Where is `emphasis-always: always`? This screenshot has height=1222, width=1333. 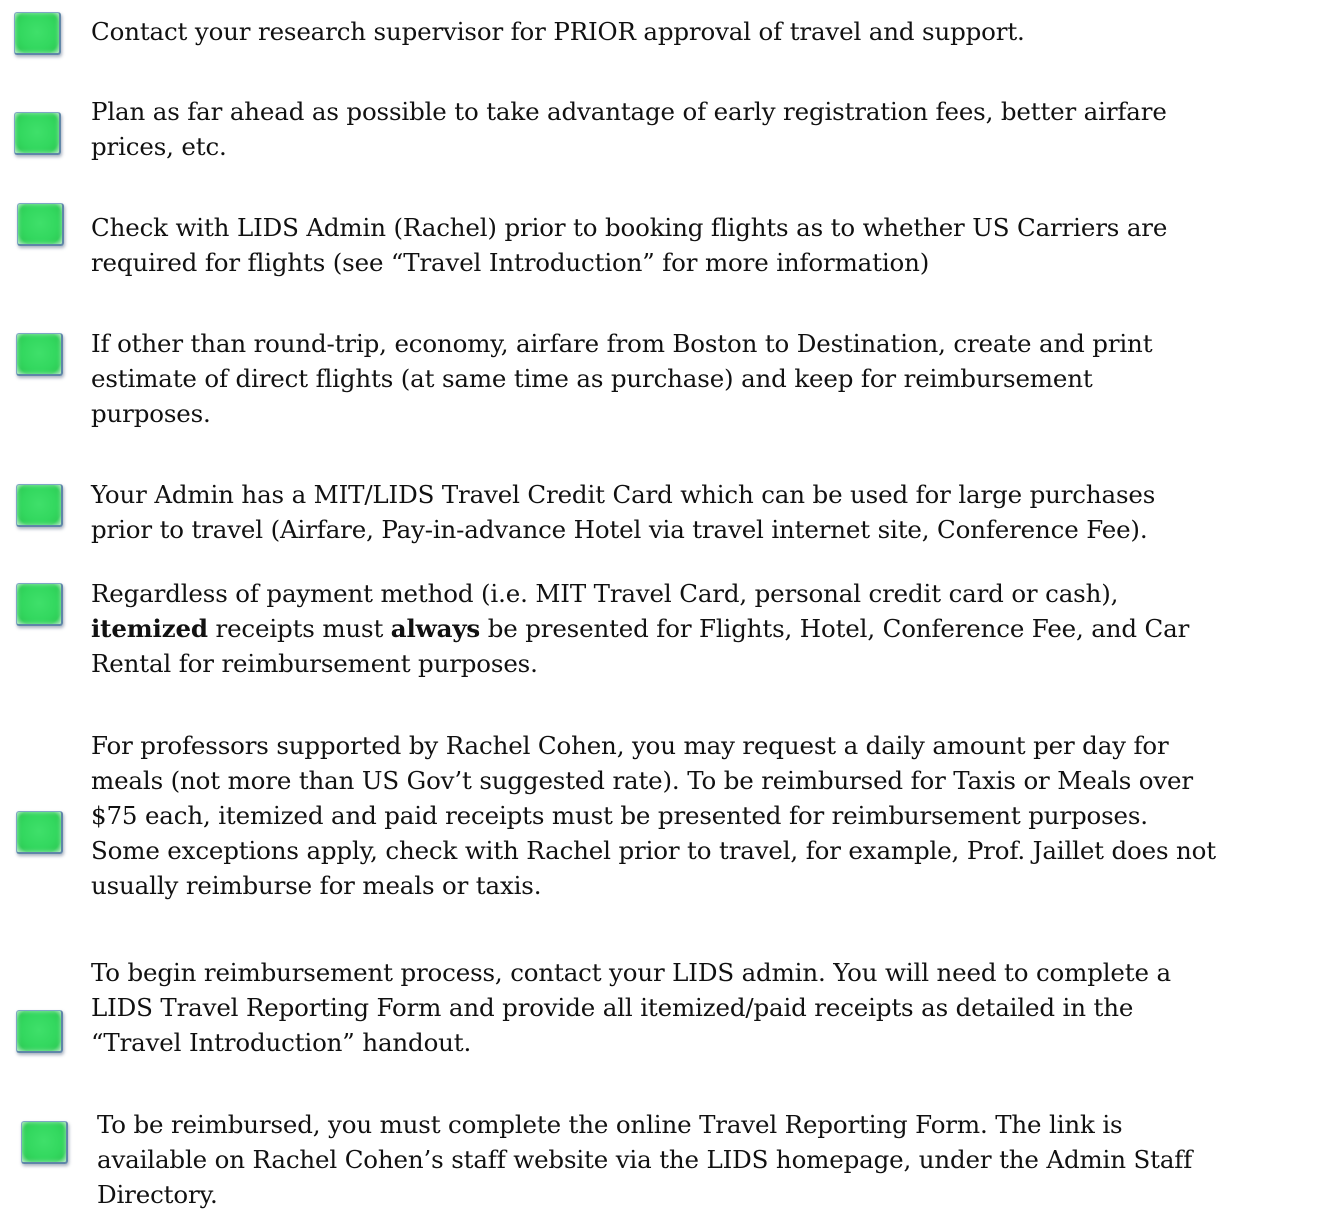 emphasis-always: always is located at coordinates (435, 628).